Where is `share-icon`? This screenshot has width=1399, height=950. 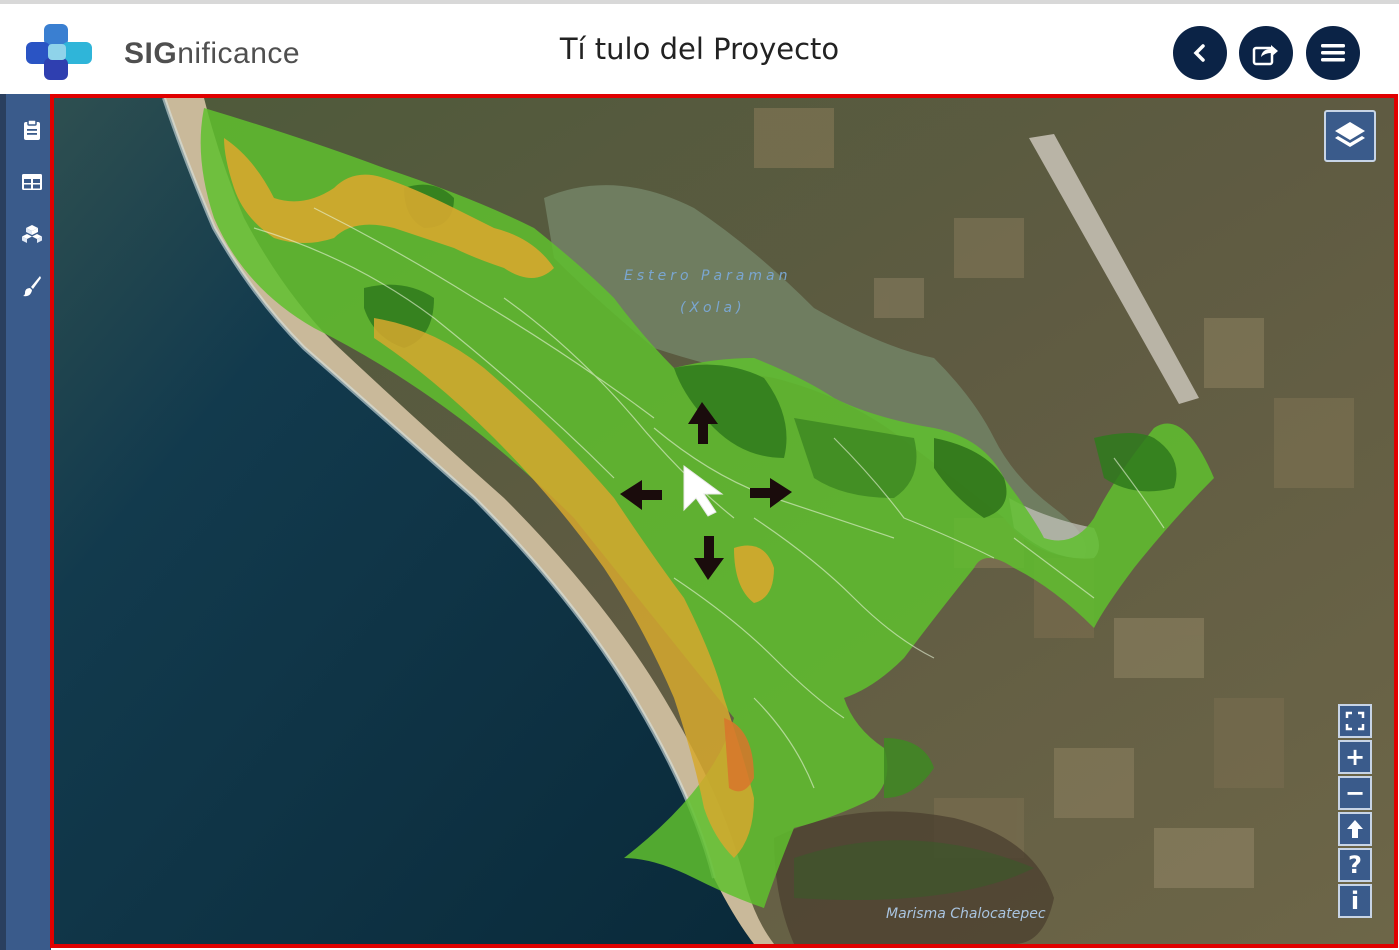
share-icon is located at coordinates (1265, 55).